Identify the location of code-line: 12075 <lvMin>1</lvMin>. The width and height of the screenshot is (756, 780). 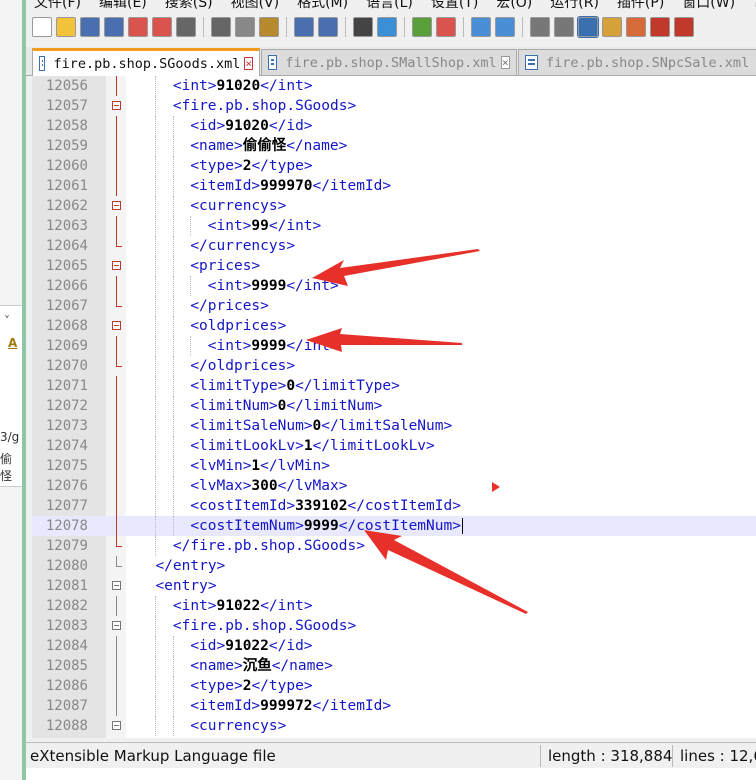
(394, 466).